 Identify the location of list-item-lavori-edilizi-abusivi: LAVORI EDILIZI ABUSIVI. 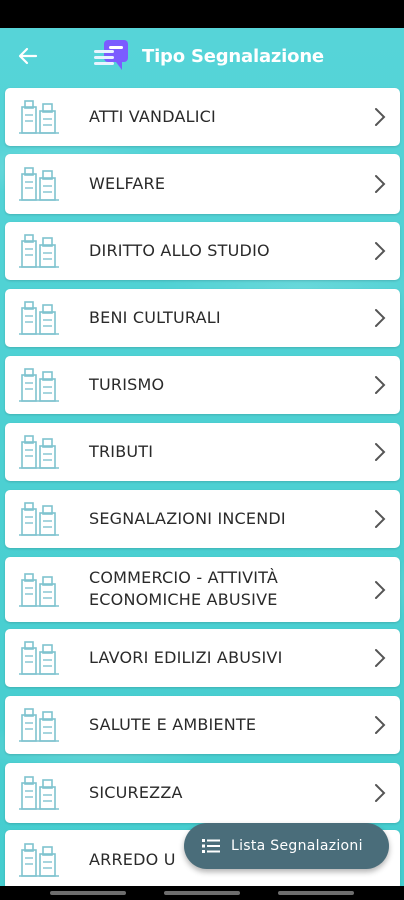
(202, 658).